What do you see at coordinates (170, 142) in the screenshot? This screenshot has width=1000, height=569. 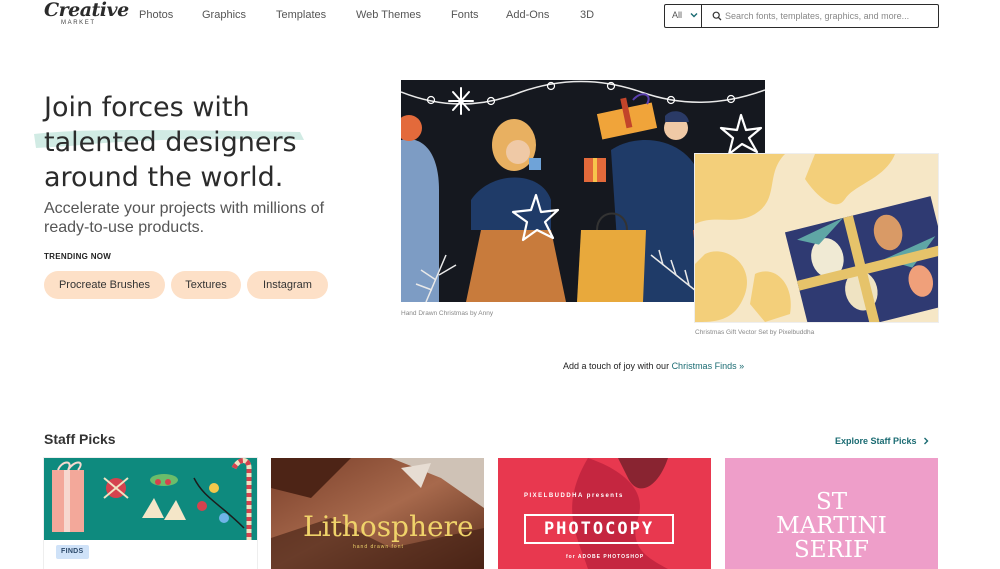 I see `hero-headline-line-2: talented designers` at bounding box center [170, 142].